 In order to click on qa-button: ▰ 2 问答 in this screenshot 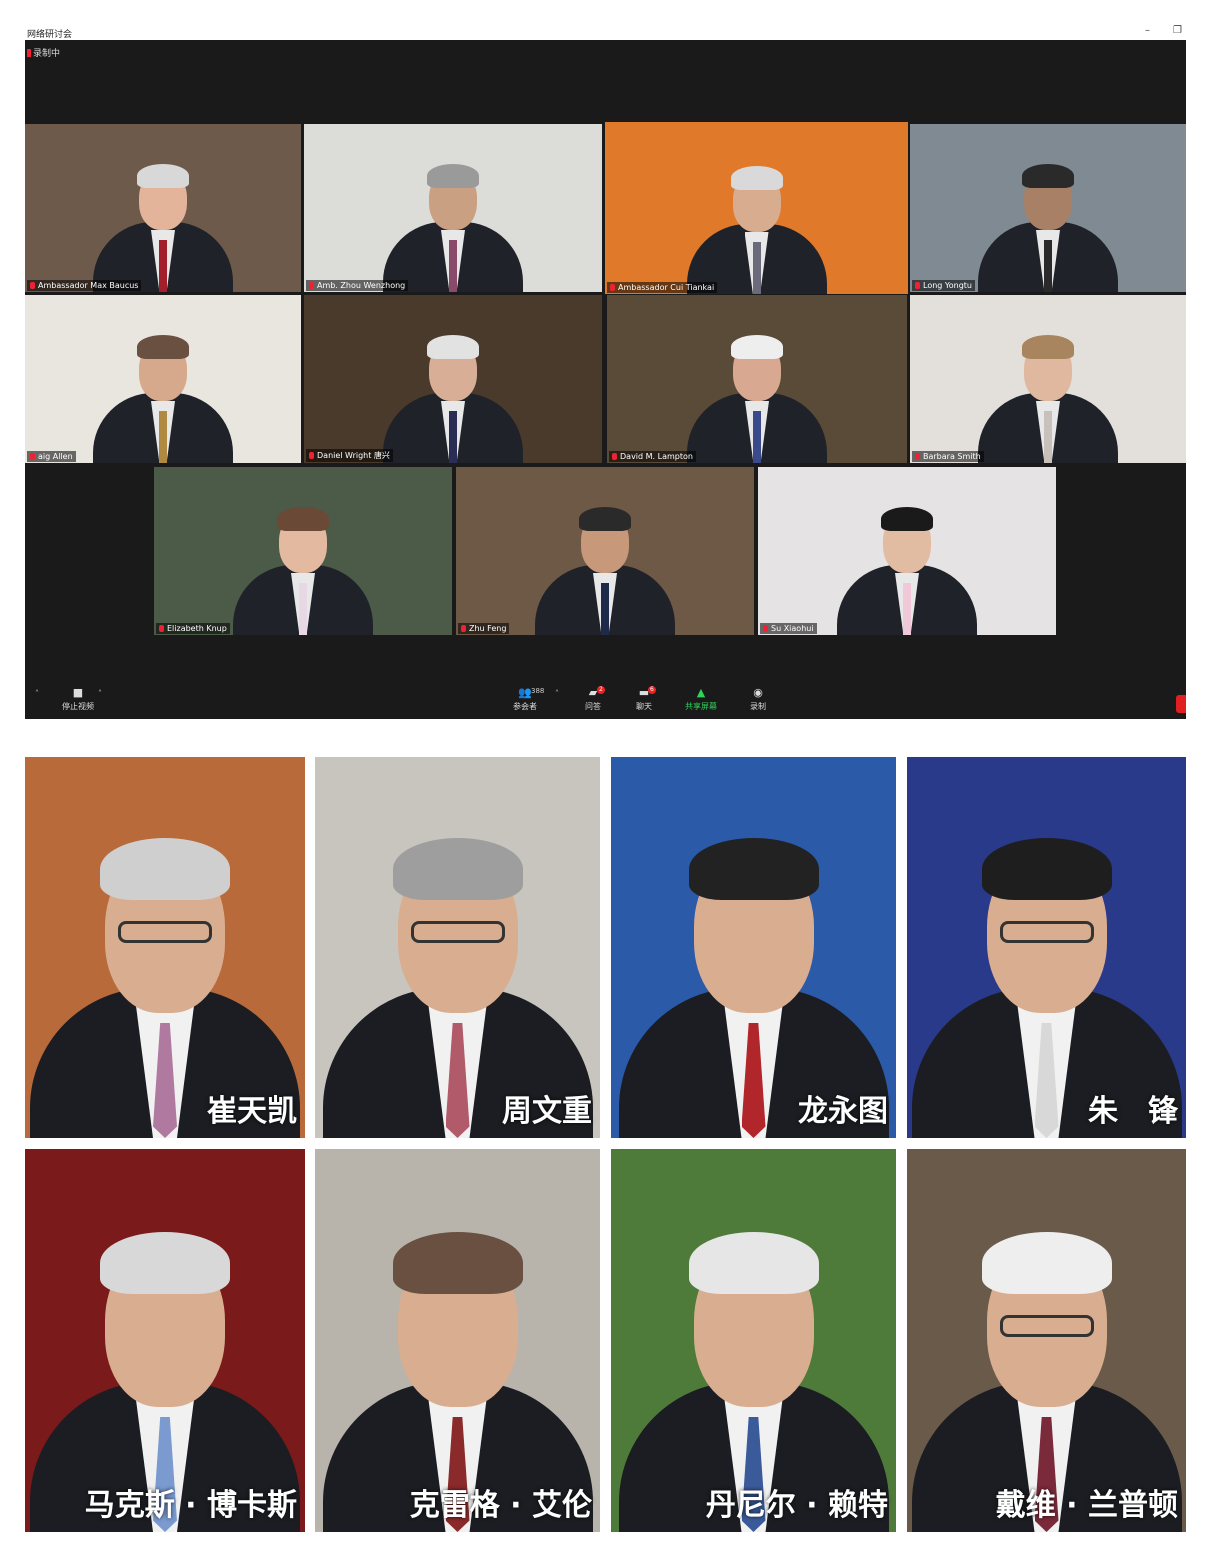, I will do `click(593, 699)`.